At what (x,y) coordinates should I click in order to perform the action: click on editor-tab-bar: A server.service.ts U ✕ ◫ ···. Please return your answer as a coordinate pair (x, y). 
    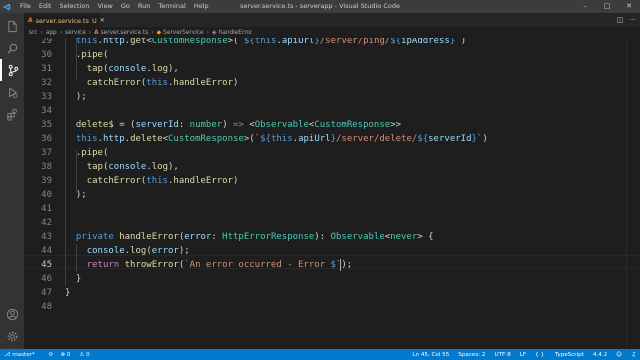
    Looking at the image, I should click on (332, 20).